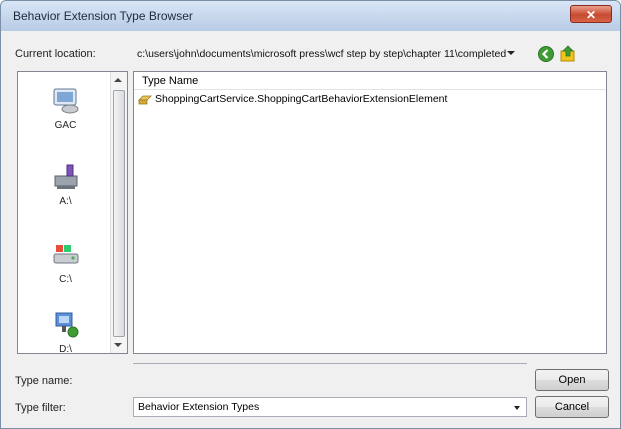 This screenshot has height=429, width=621. Describe the element at coordinates (572, 407) in the screenshot. I see `cancel-button: Cancel` at that location.